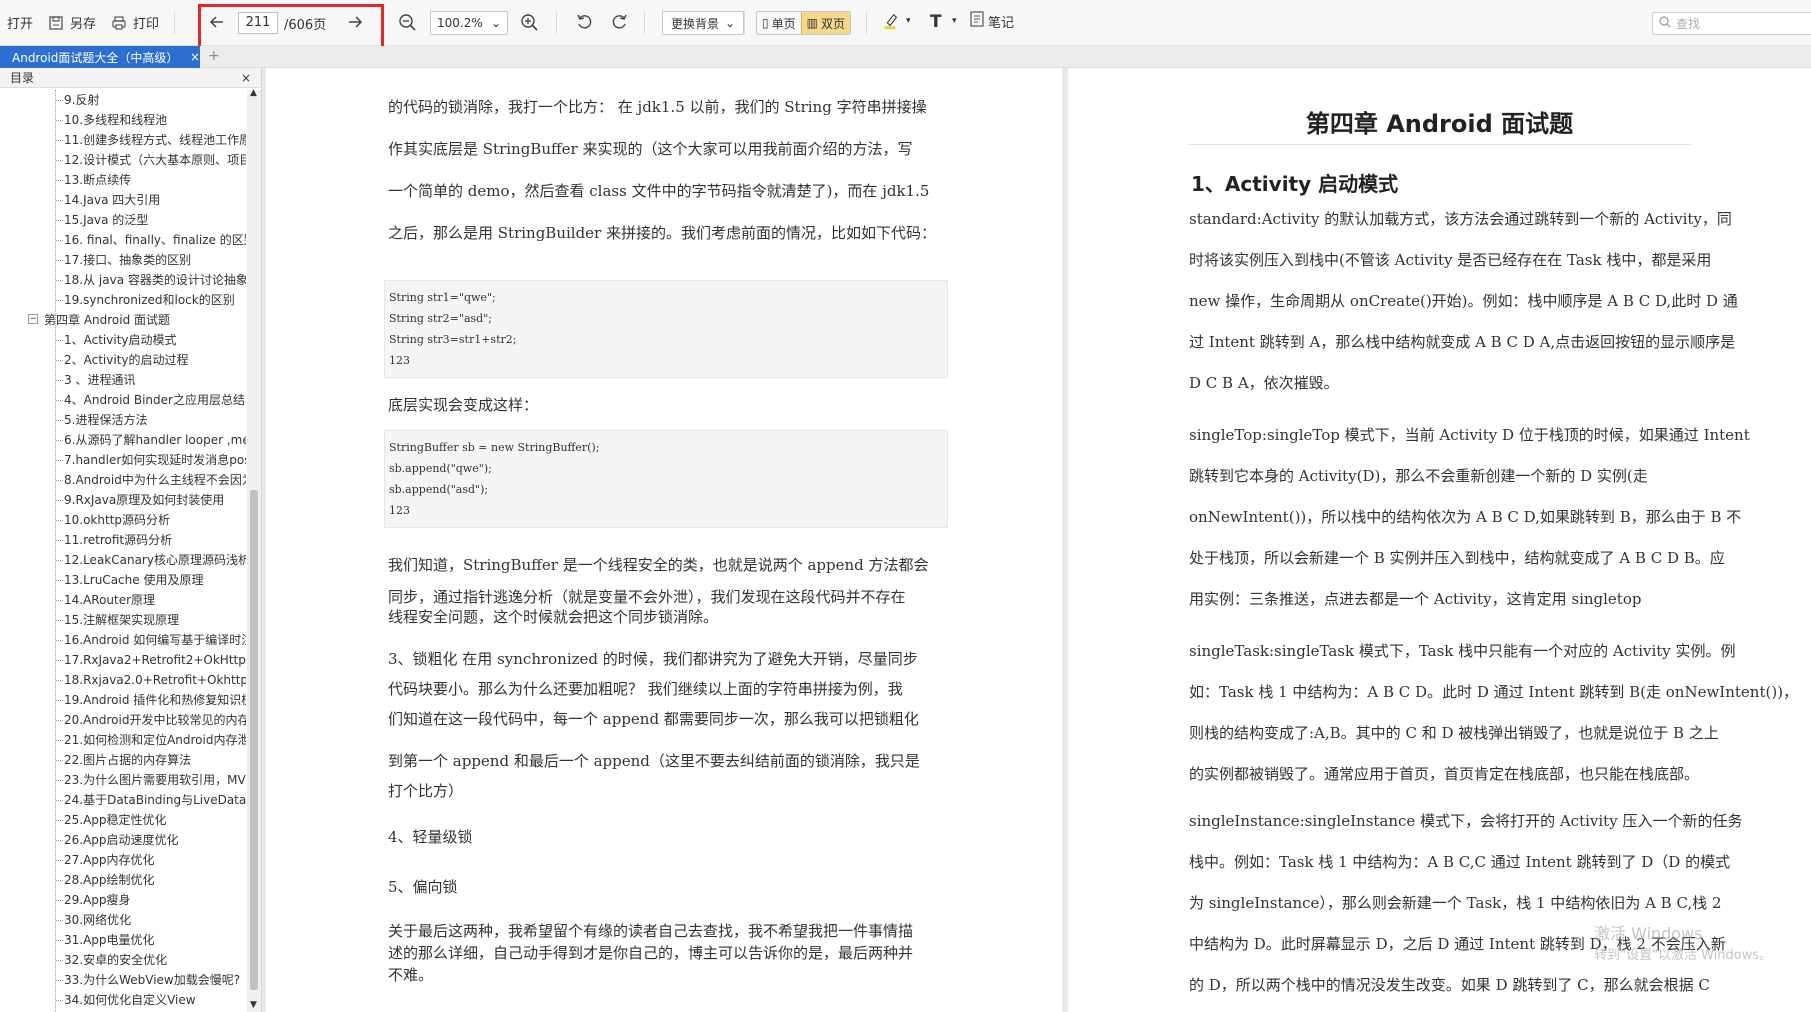  Describe the element at coordinates (71, 23) in the screenshot. I see `saveas-button: 另存` at that location.